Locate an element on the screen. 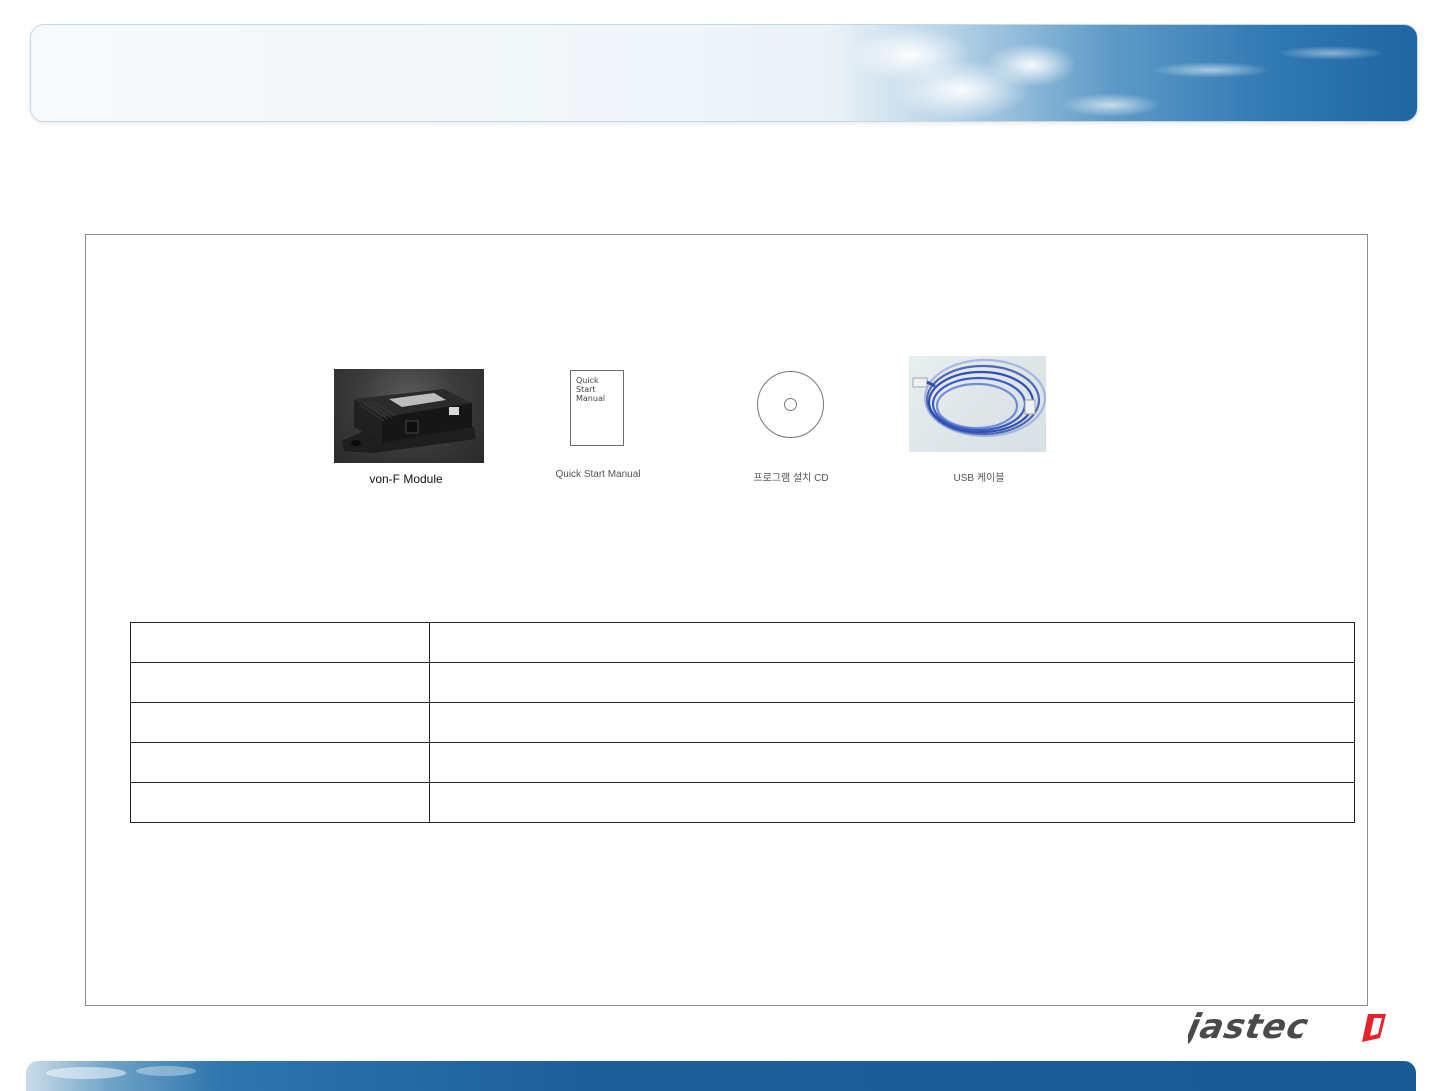 The height and width of the screenshot is (1091, 1440). cd-caption: 프로그램 설치 CD is located at coordinates (791, 478).